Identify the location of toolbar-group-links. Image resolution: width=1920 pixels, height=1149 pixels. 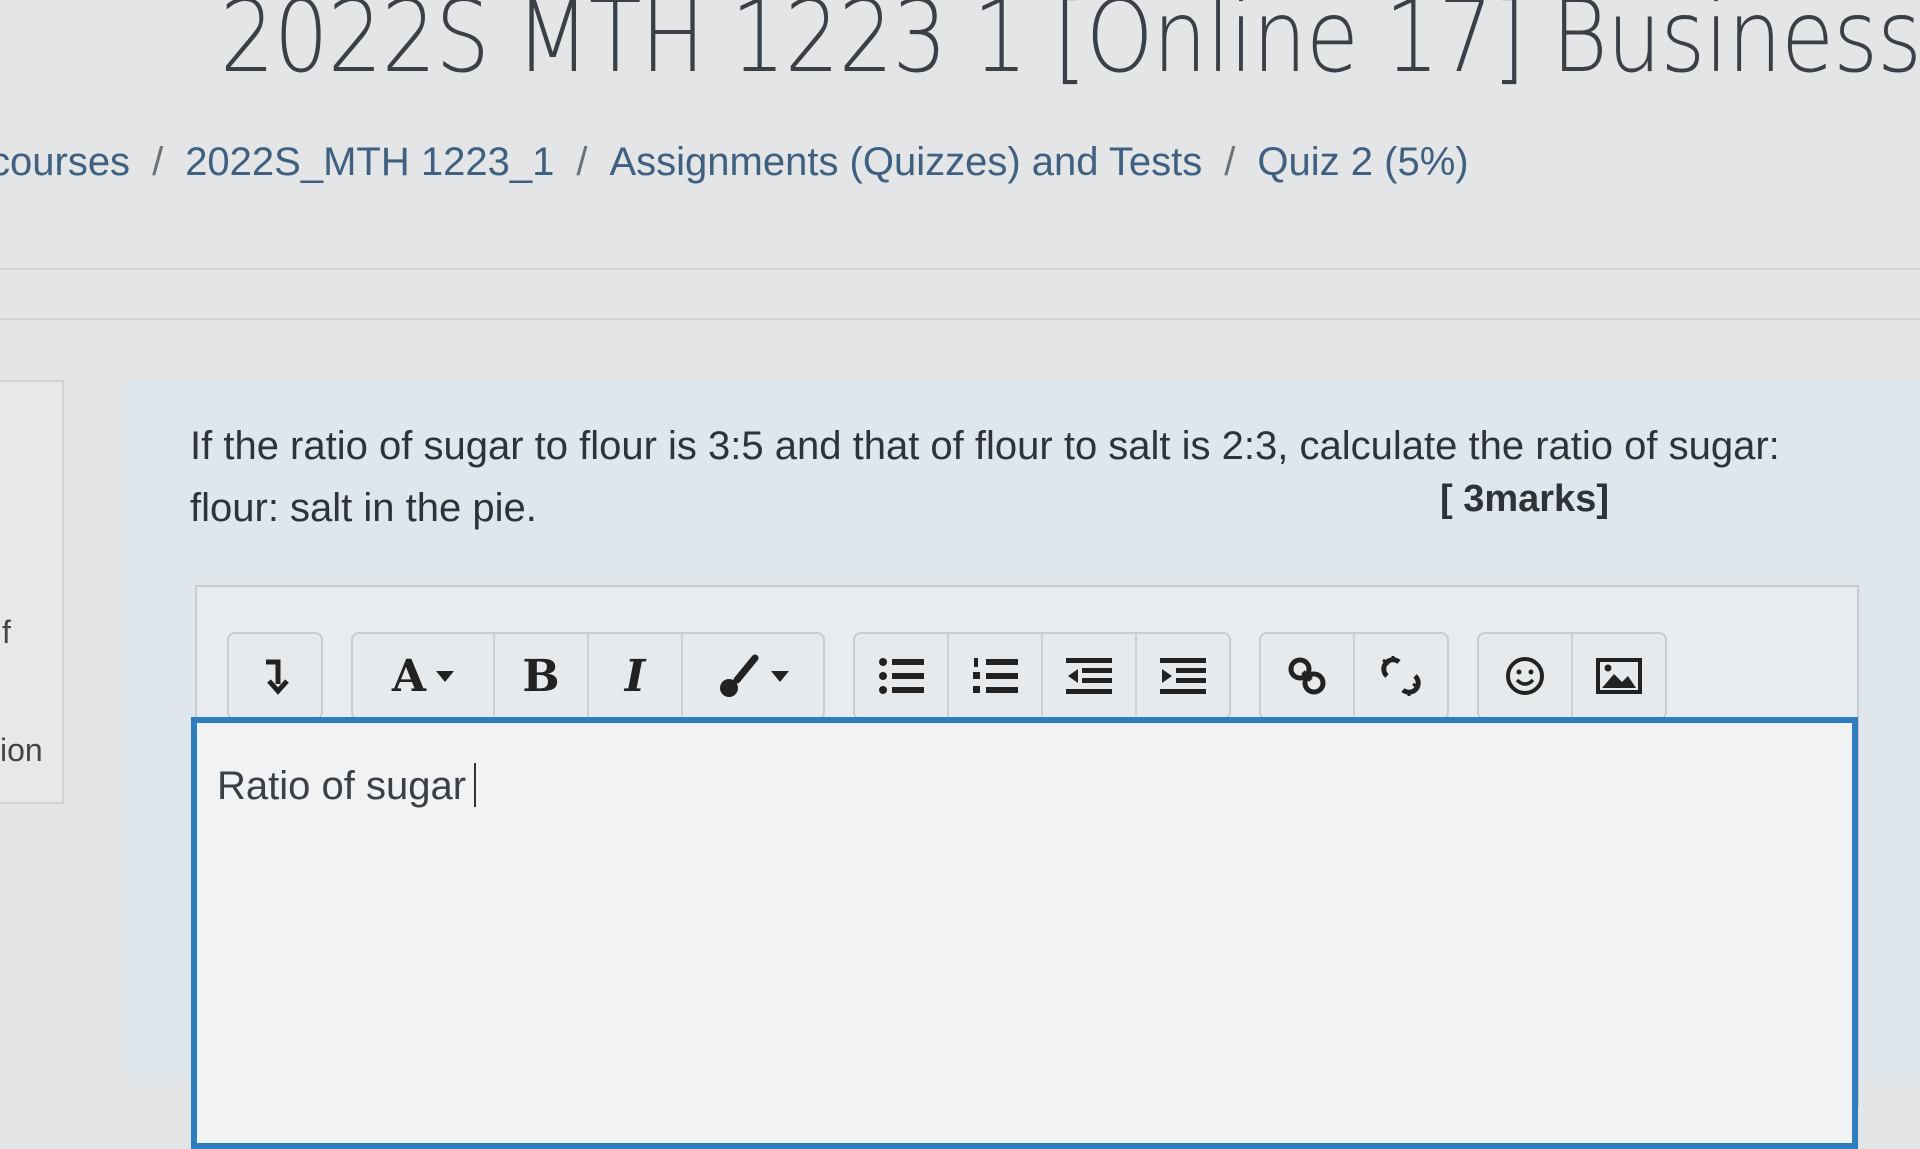
(1354, 676).